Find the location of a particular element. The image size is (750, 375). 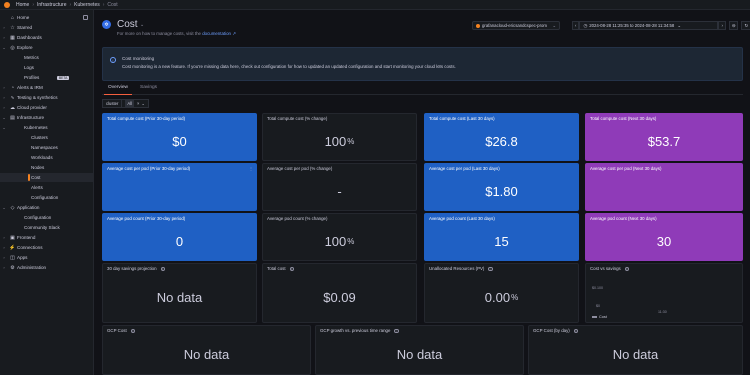

sidebar-item-label: Namespaces is located at coordinates (44, 147).